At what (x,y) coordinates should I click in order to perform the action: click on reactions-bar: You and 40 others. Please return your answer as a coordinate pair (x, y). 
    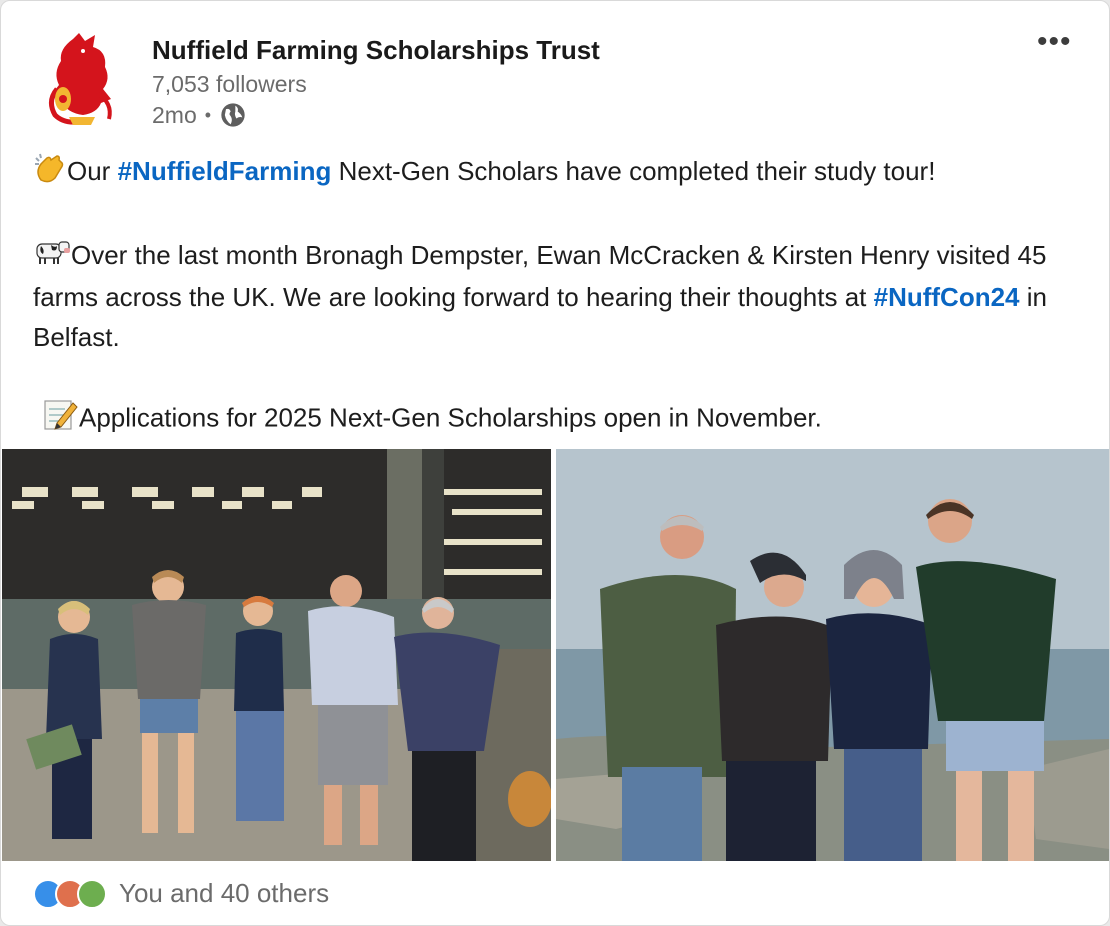
    Looking at the image, I should click on (181, 893).